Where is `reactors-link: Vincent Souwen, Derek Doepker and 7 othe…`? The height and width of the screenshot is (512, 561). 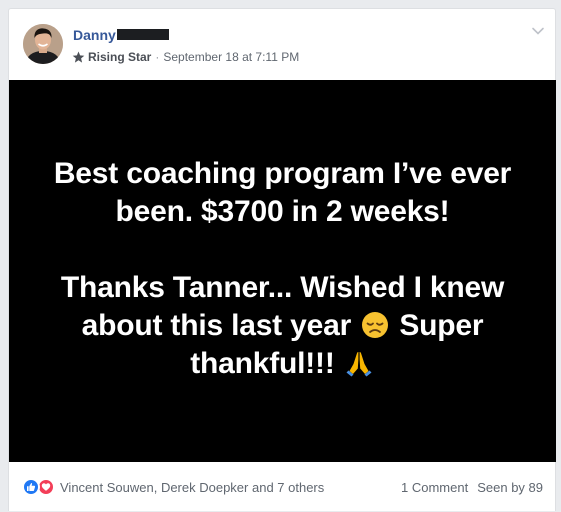 reactors-link: Vincent Souwen, Derek Doepker and 7 othe… is located at coordinates (192, 487).